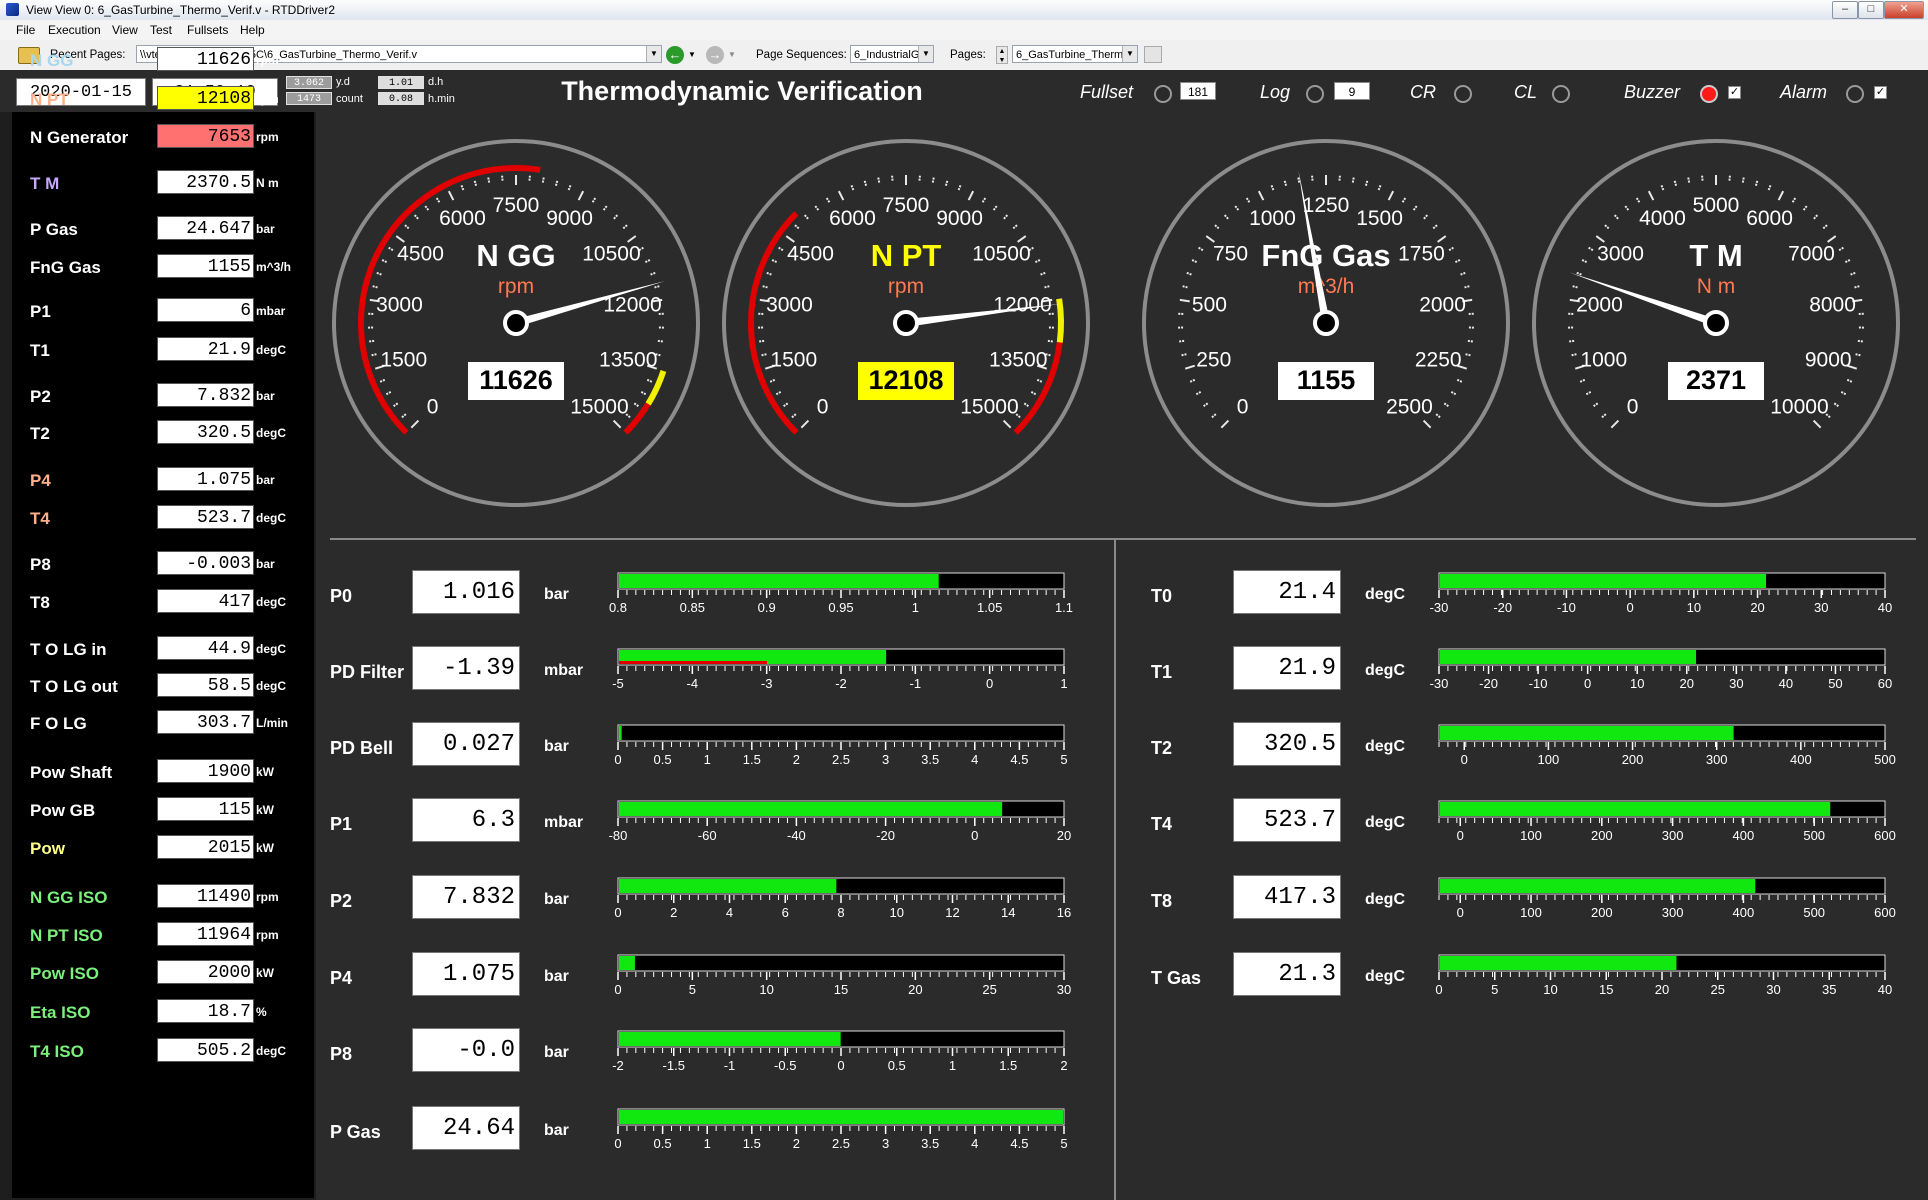  I want to click on forward-arrow-icon: →, so click(715, 55).